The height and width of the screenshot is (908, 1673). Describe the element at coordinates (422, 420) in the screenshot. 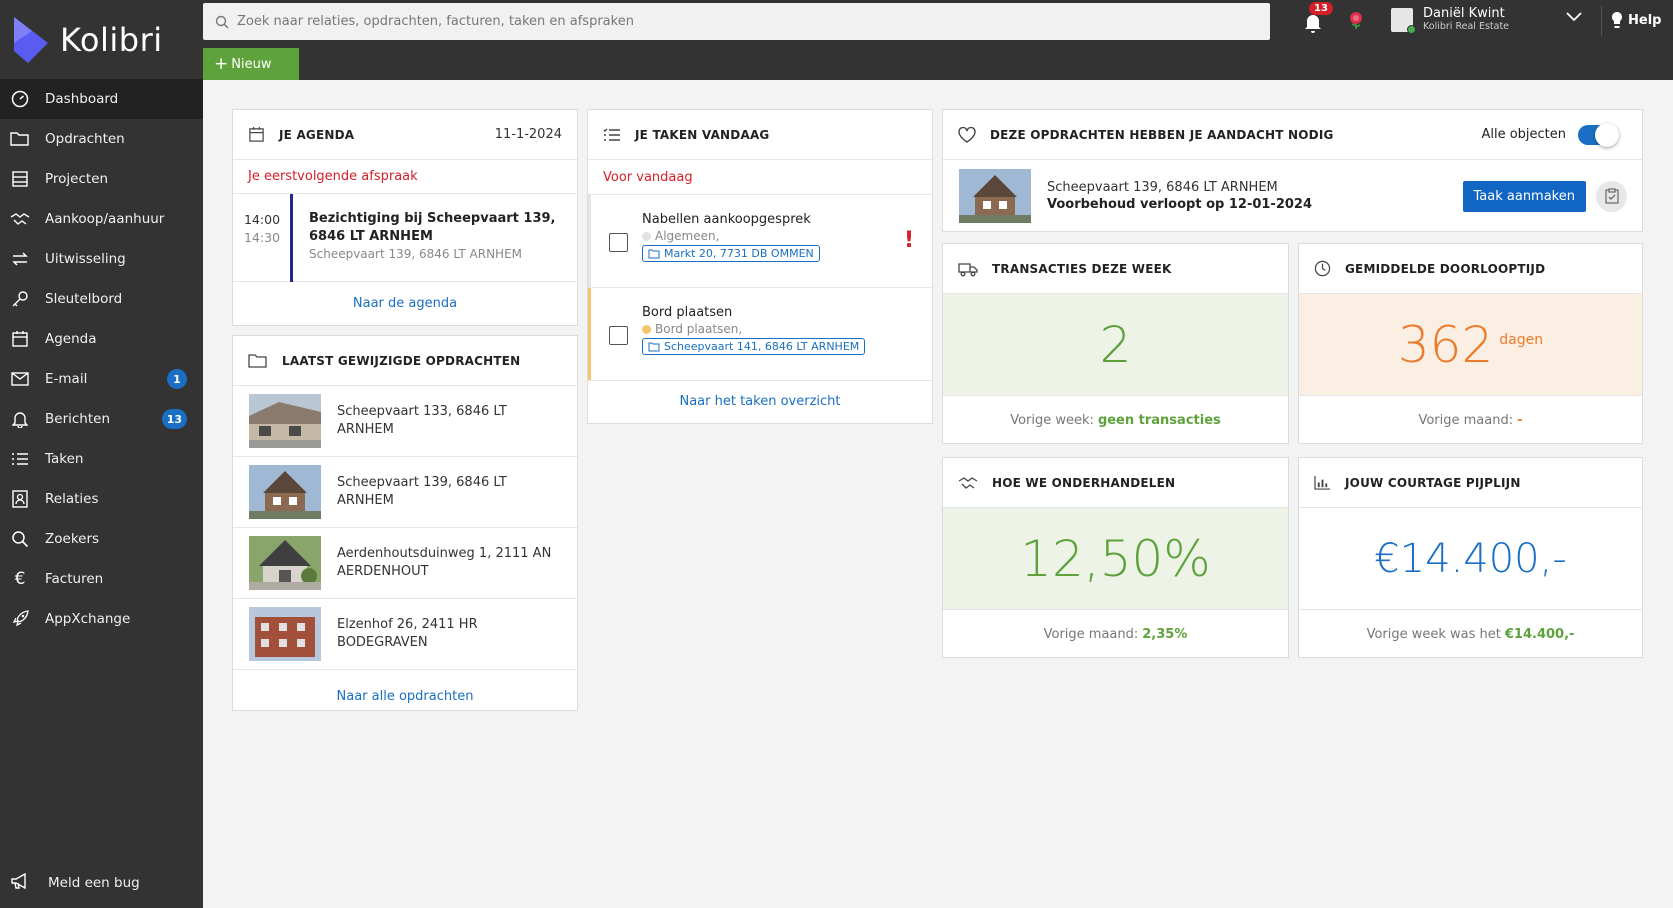

I see `listing-address: Scheepvaart 133, 6846 LT ARNHEM` at that location.